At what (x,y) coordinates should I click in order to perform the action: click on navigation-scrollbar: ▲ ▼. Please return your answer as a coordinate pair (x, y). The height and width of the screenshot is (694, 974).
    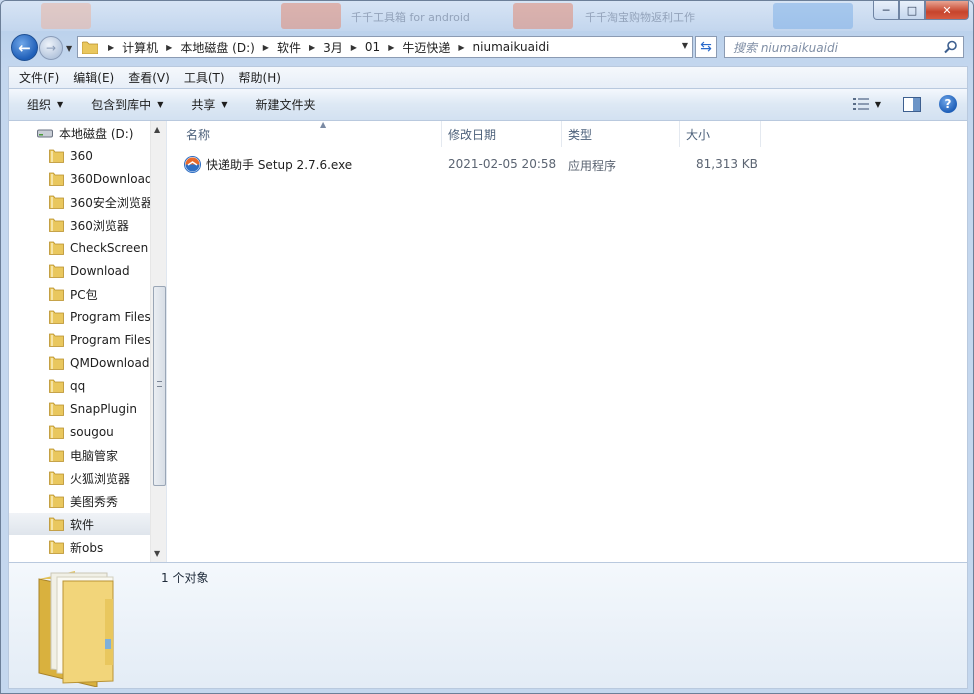
    Looking at the image, I should click on (158, 341).